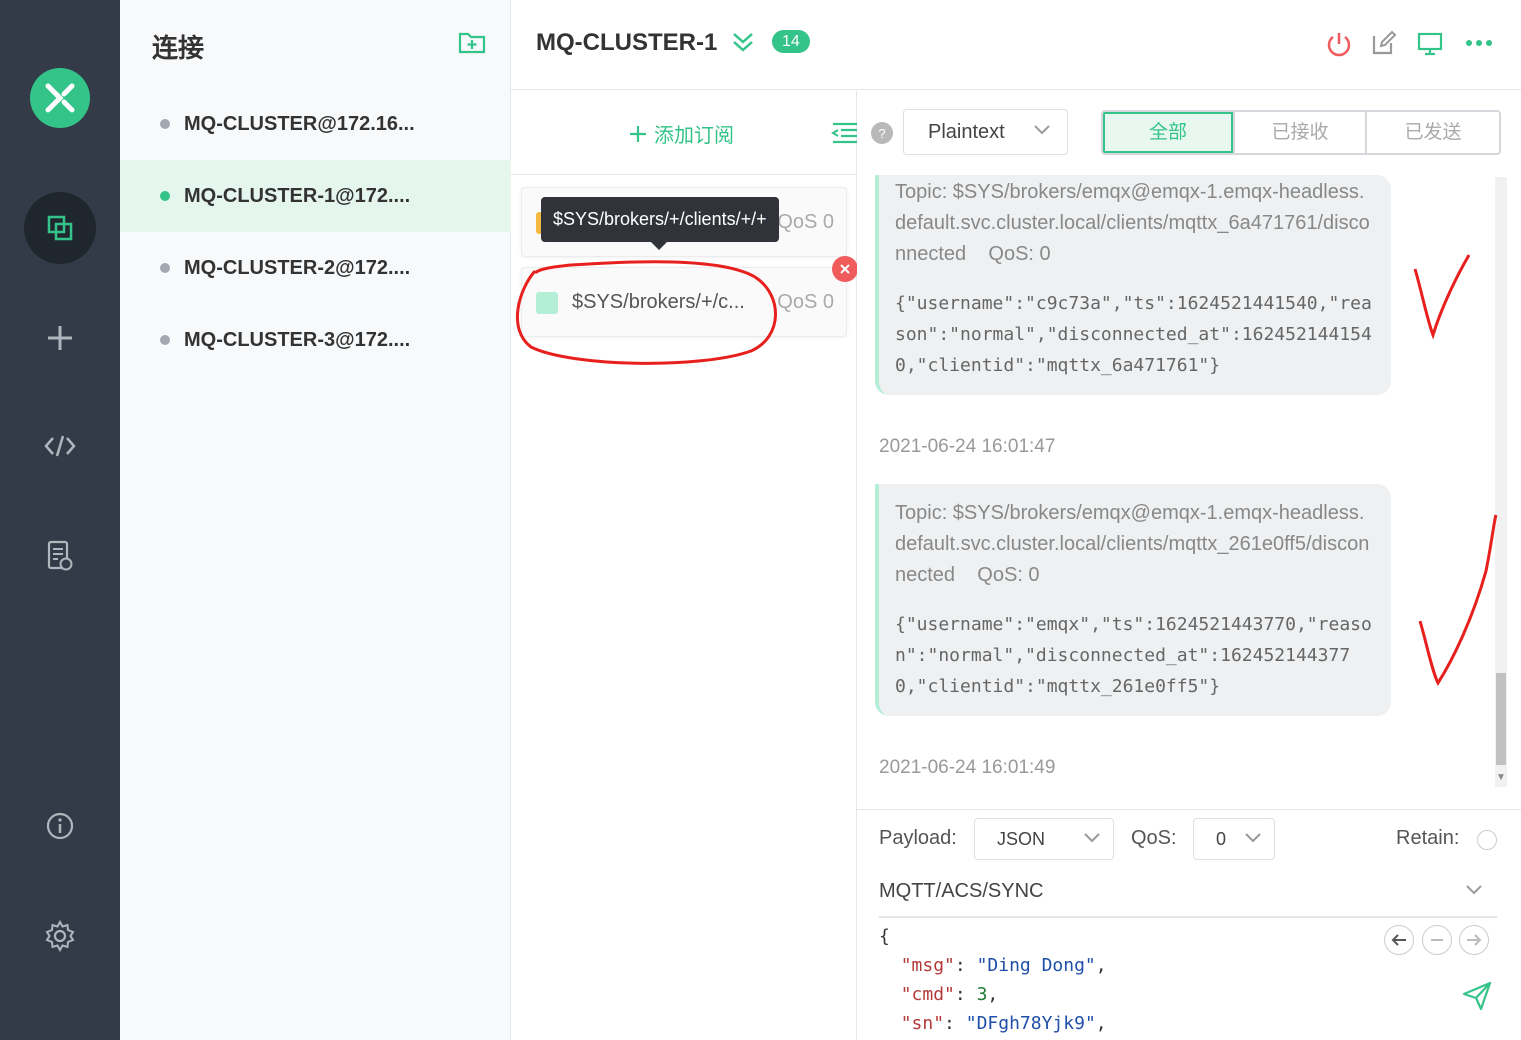  I want to click on send-icon, so click(1477, 998).